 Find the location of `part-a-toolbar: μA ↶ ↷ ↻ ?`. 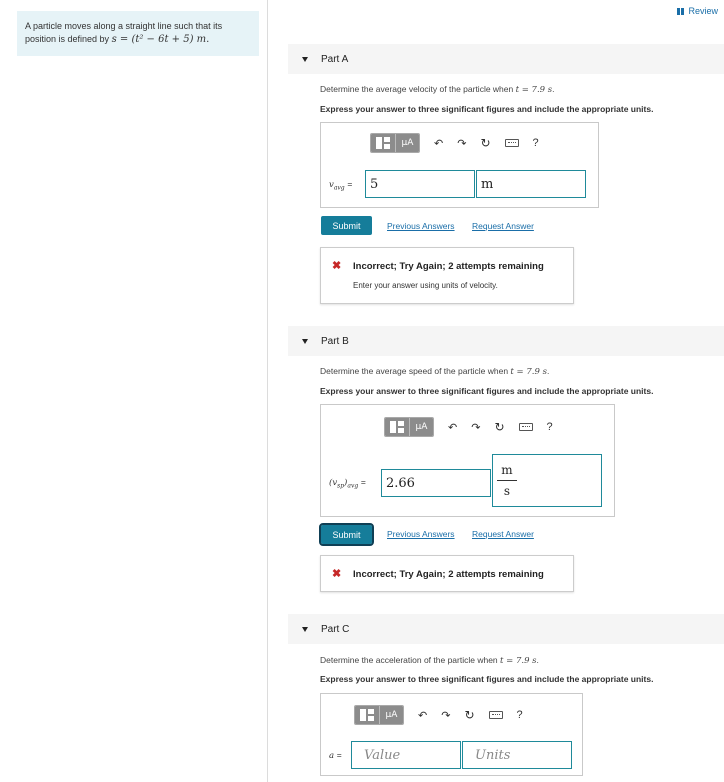

part-a-toolbar: μA ↶ ↷ ↻ ? is located at coordinates (454, 143).